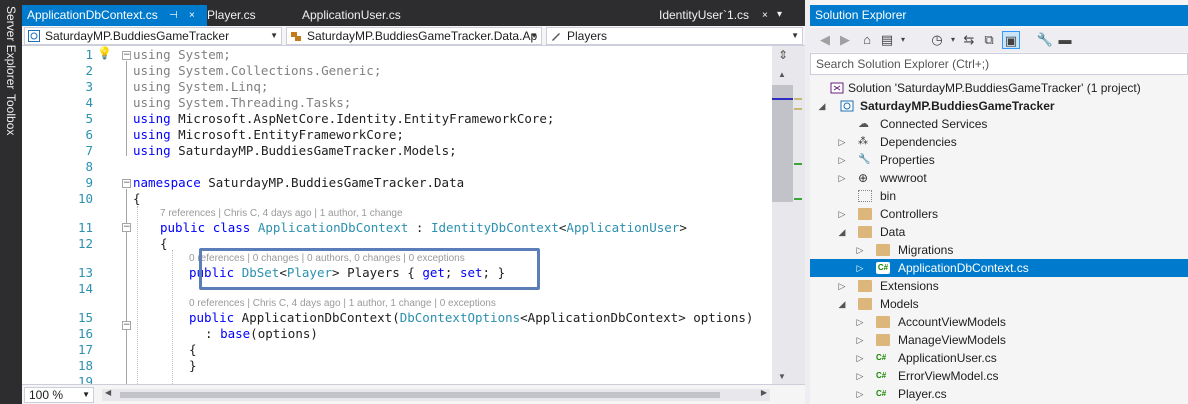 This screenshot has height=404, width=1188. What do you see at coordinates (1065, 40) in the screenshot?
I see `preview-icon: ▬` at bounding box center [1065, 40].